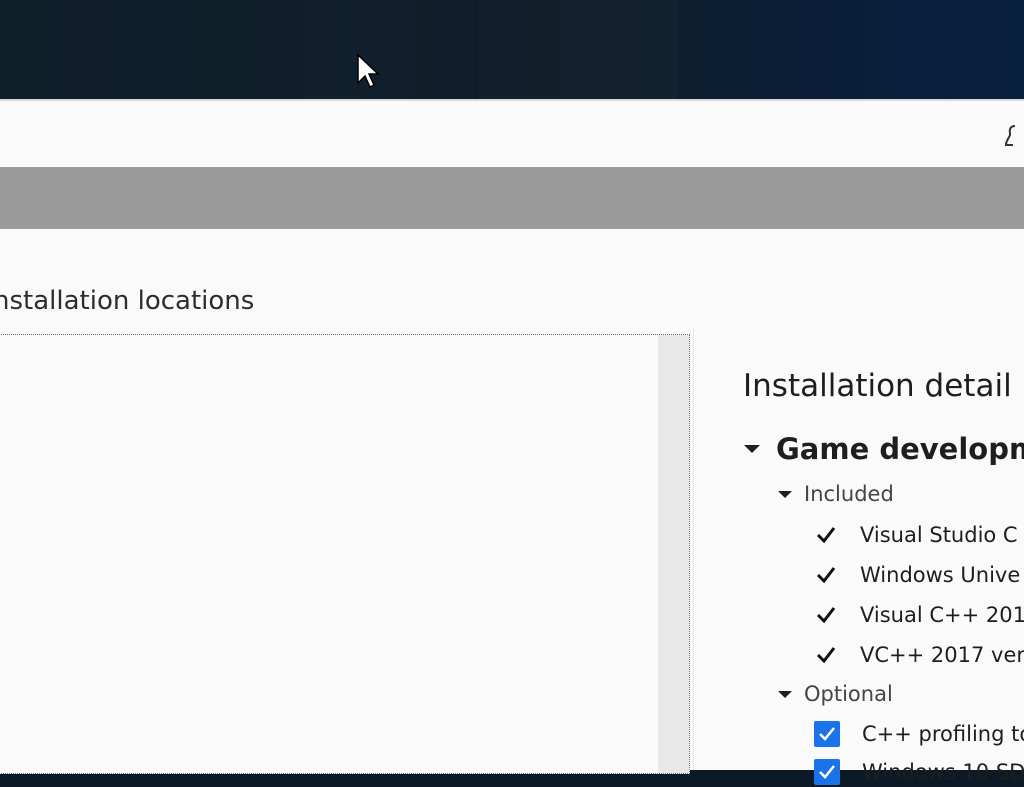 The width and height of the screenshot is (1024, 787). What do you see at coordinates (673, 554) in the screenshot?
I see `scrollbar` at bounding box center [673, 554].